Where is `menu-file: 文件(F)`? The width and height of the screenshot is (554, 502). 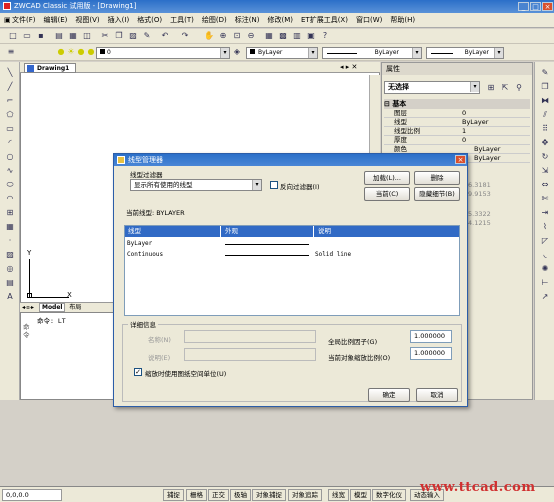
menu-file: 文件(F) is located at coordinates (24, 20).